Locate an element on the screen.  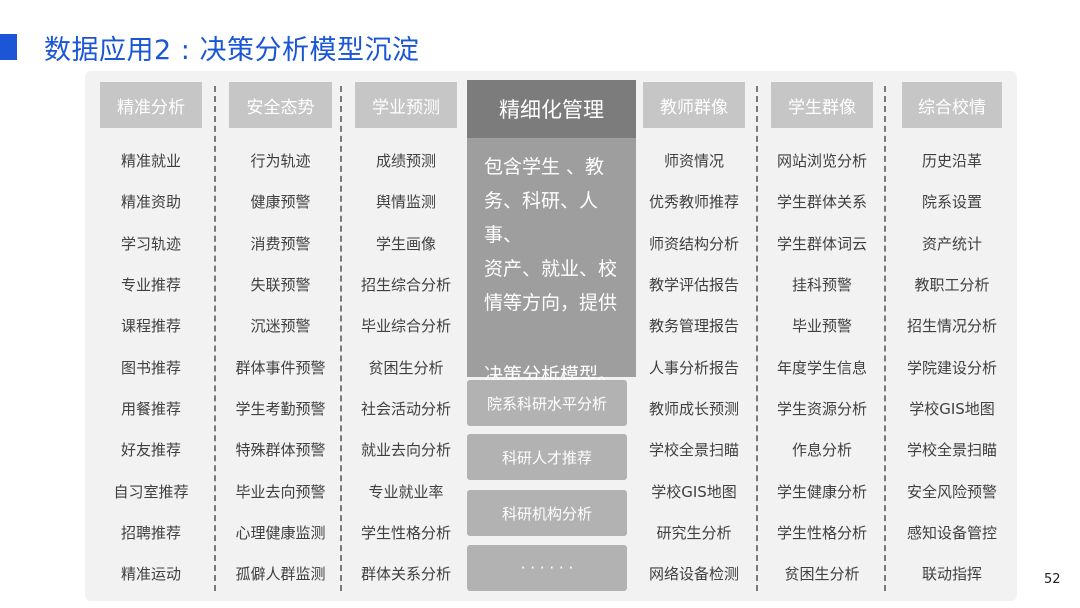
list-item: 教职工分析 is located at coordinates (952, 285).